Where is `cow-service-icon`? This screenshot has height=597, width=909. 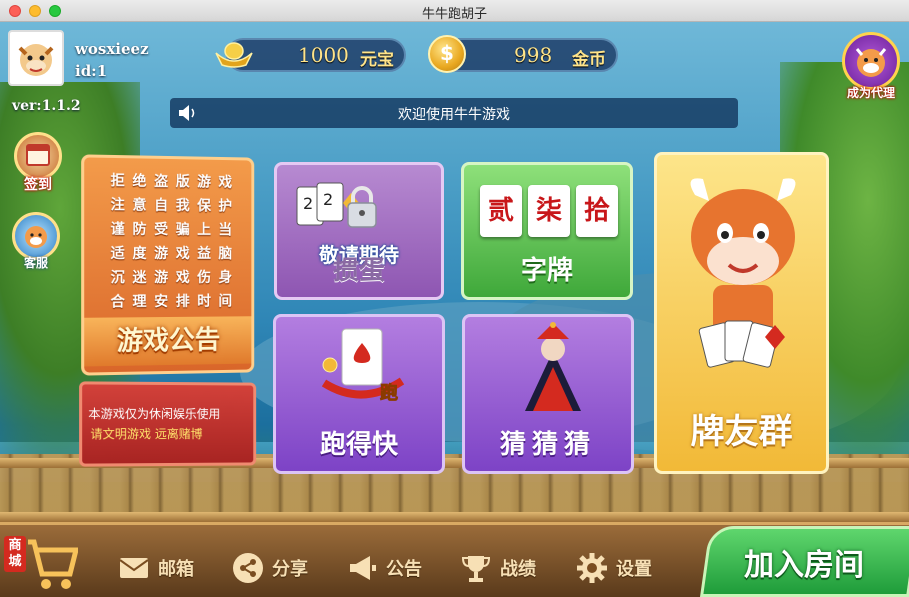 cow-service-icon is located at coordinates (36, 236).